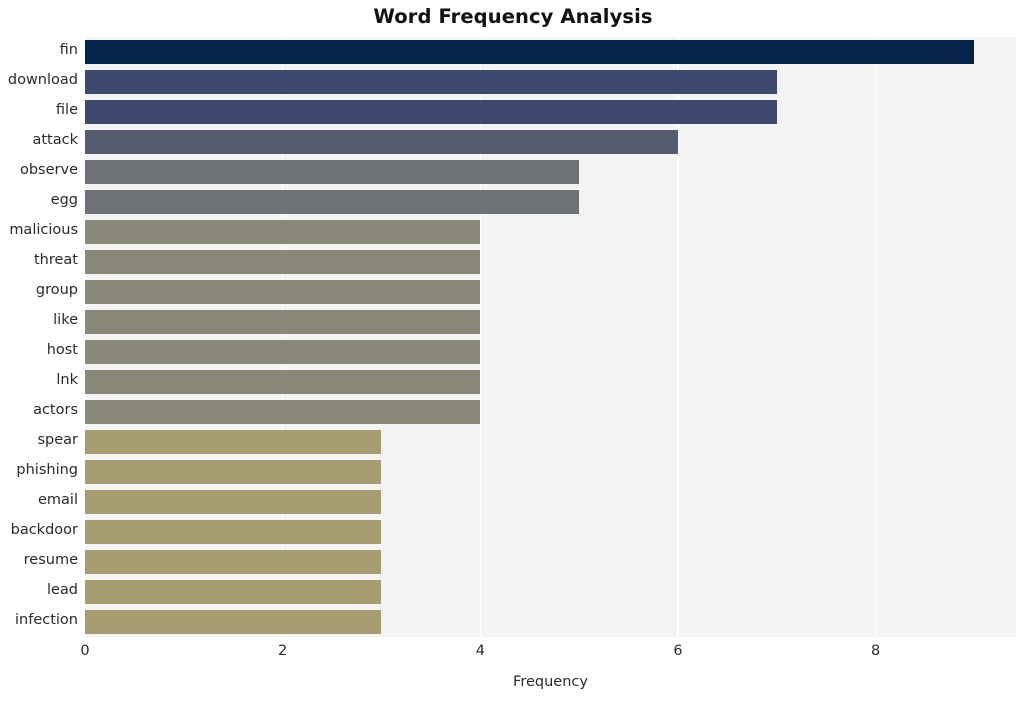 The image size is (1026, 701). What do you see at coordinates (431, 112) in the screenshot?
I see `bar-file` at bounding box center [431, 112].